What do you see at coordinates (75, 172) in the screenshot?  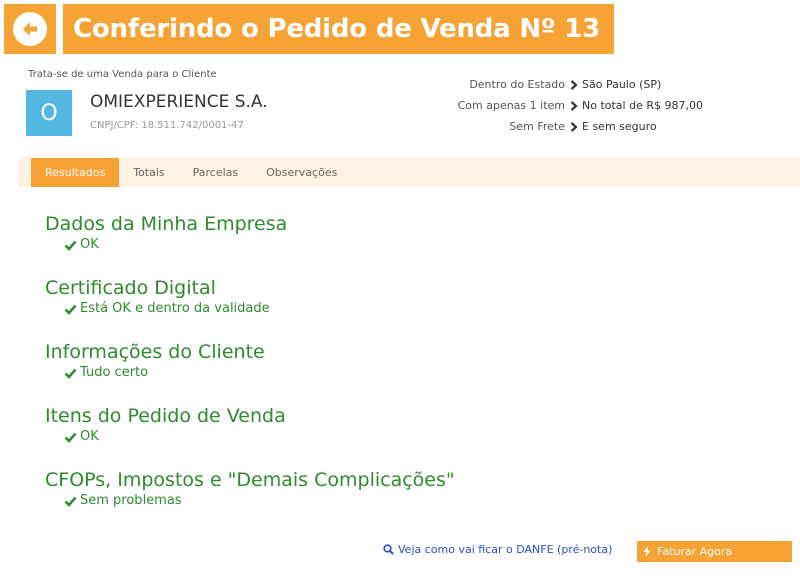 I see `tab-resultados: Resultados` at bounding box center [75, 172].